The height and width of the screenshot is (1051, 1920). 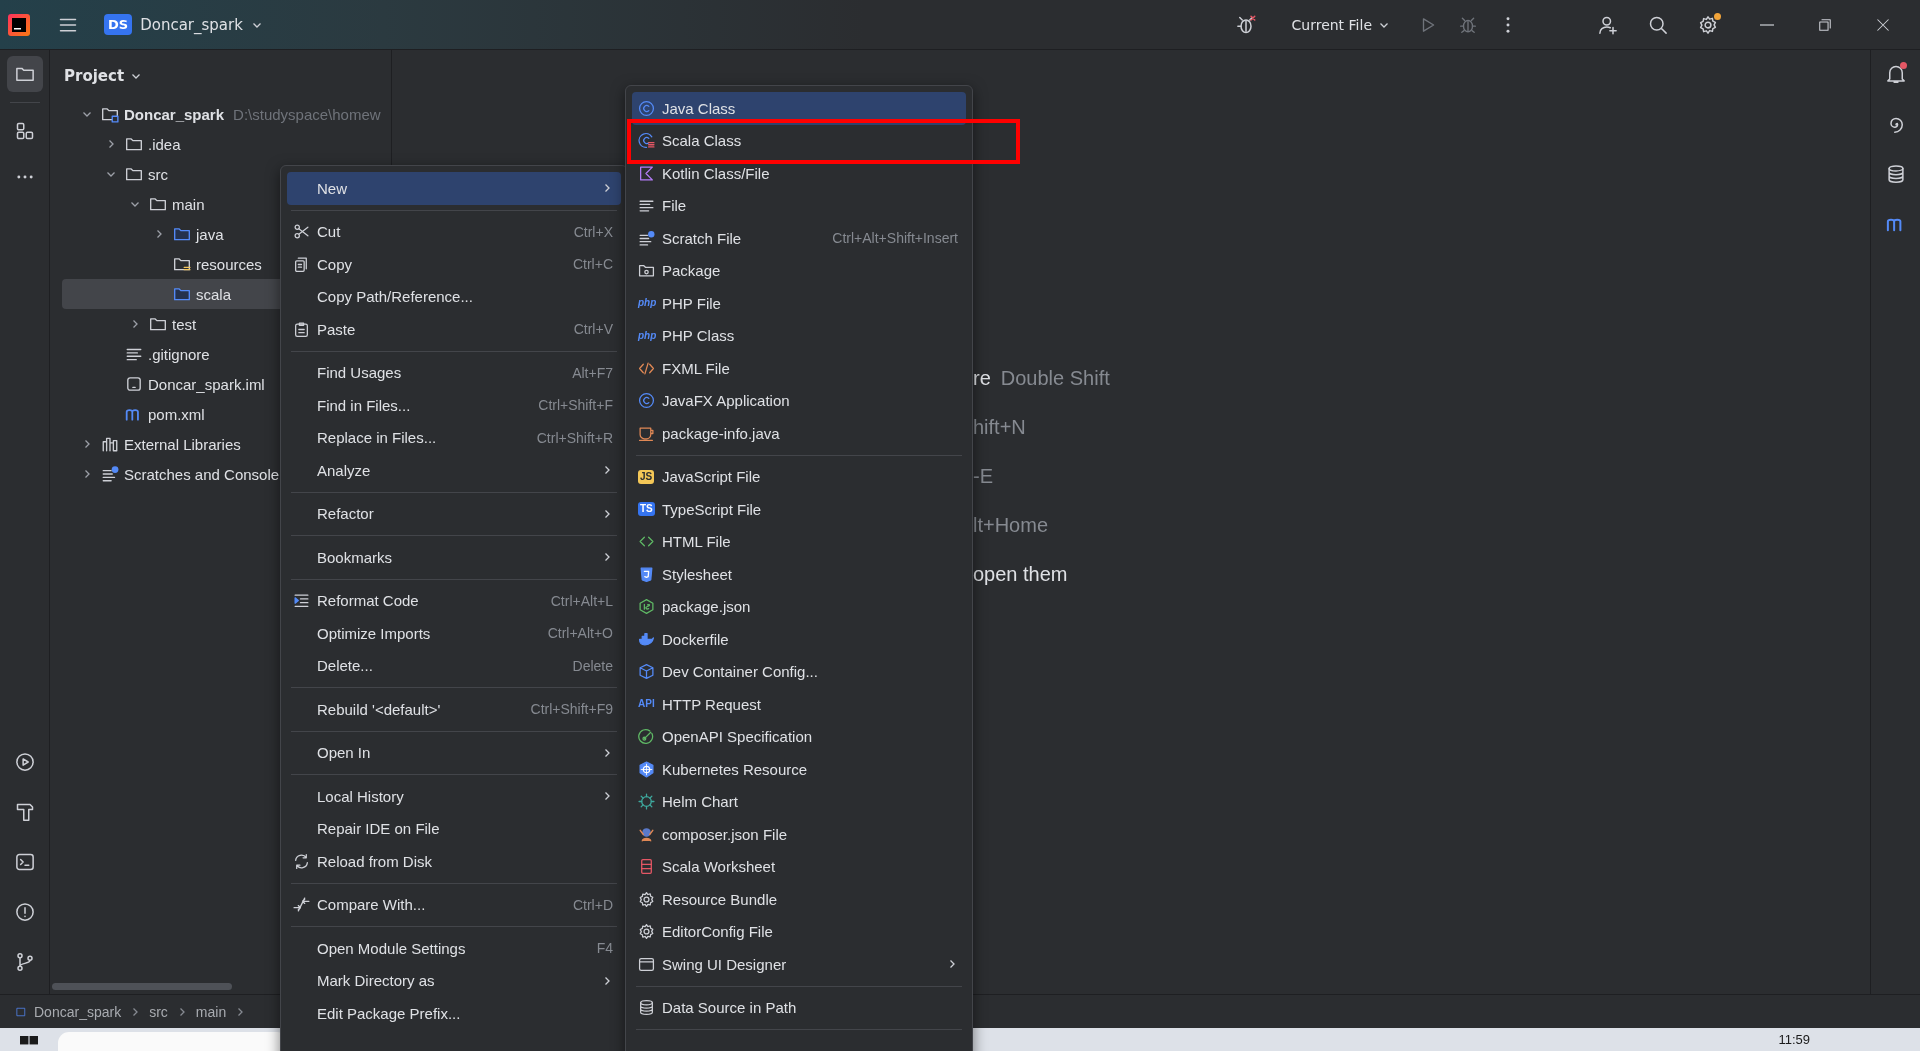 I want to click on class-icon, so click(x=646, y=141).